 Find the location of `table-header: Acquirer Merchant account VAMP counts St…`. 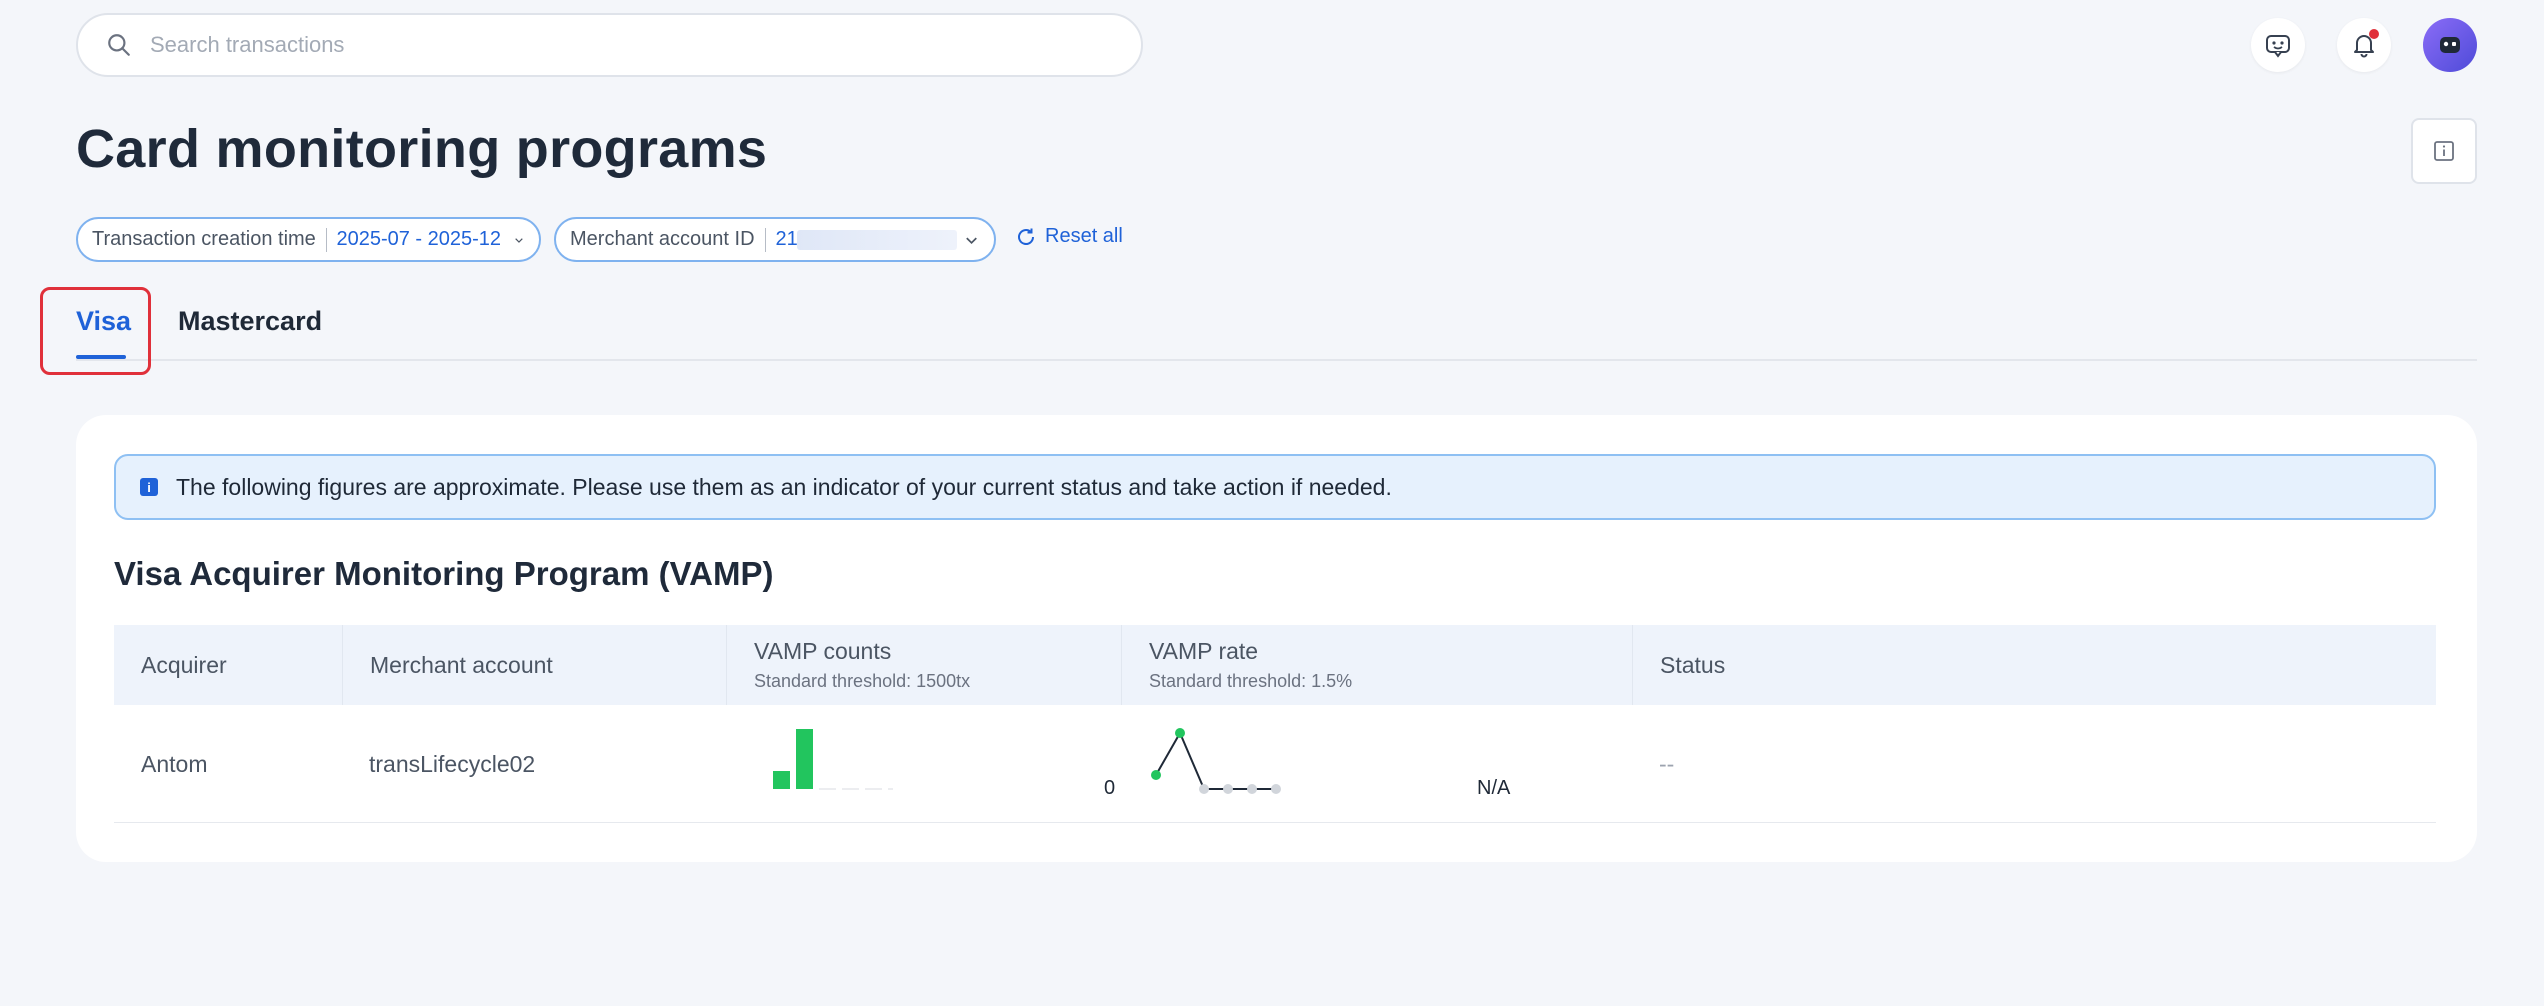

table-header: Acquirer Merchant account VAMP counts St… is located at coordinates (1275, 665).